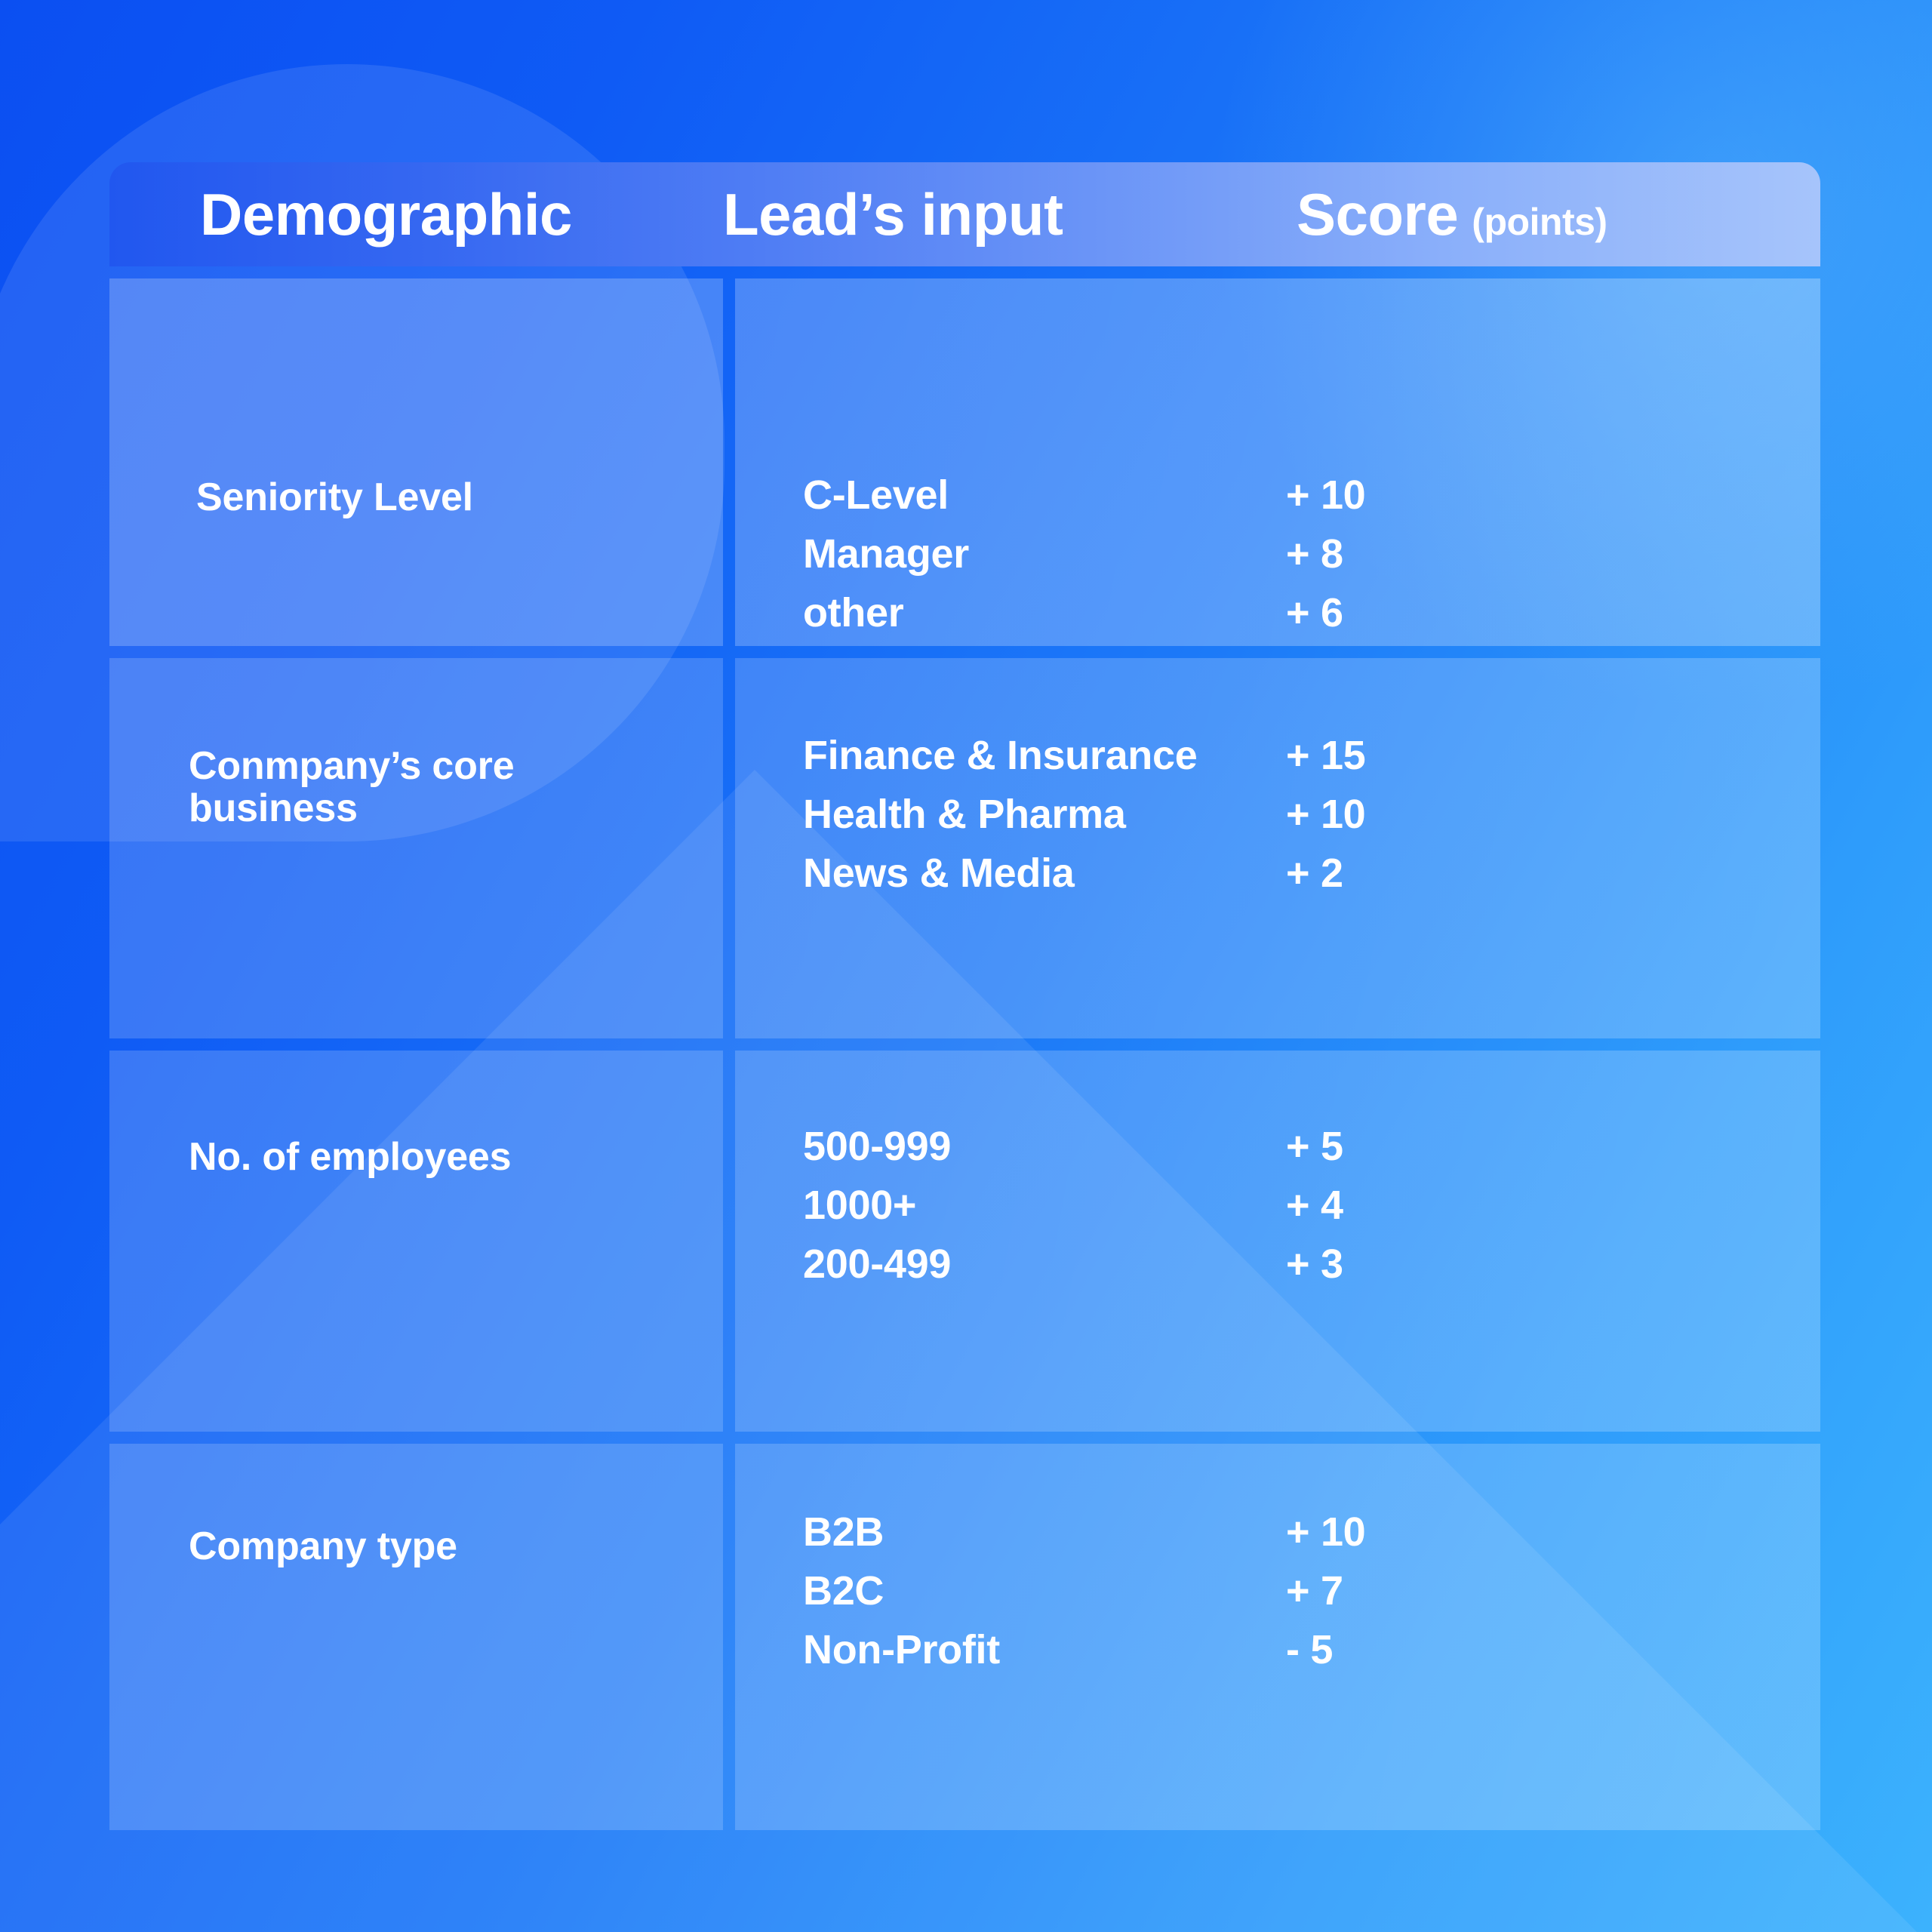 The height and width of the screenshot is (1932, 1932). What do you see at coordinates (350, 1157) in the screenshot?
I see `row-label: No. of employees` at bounding box center [350, 1157].